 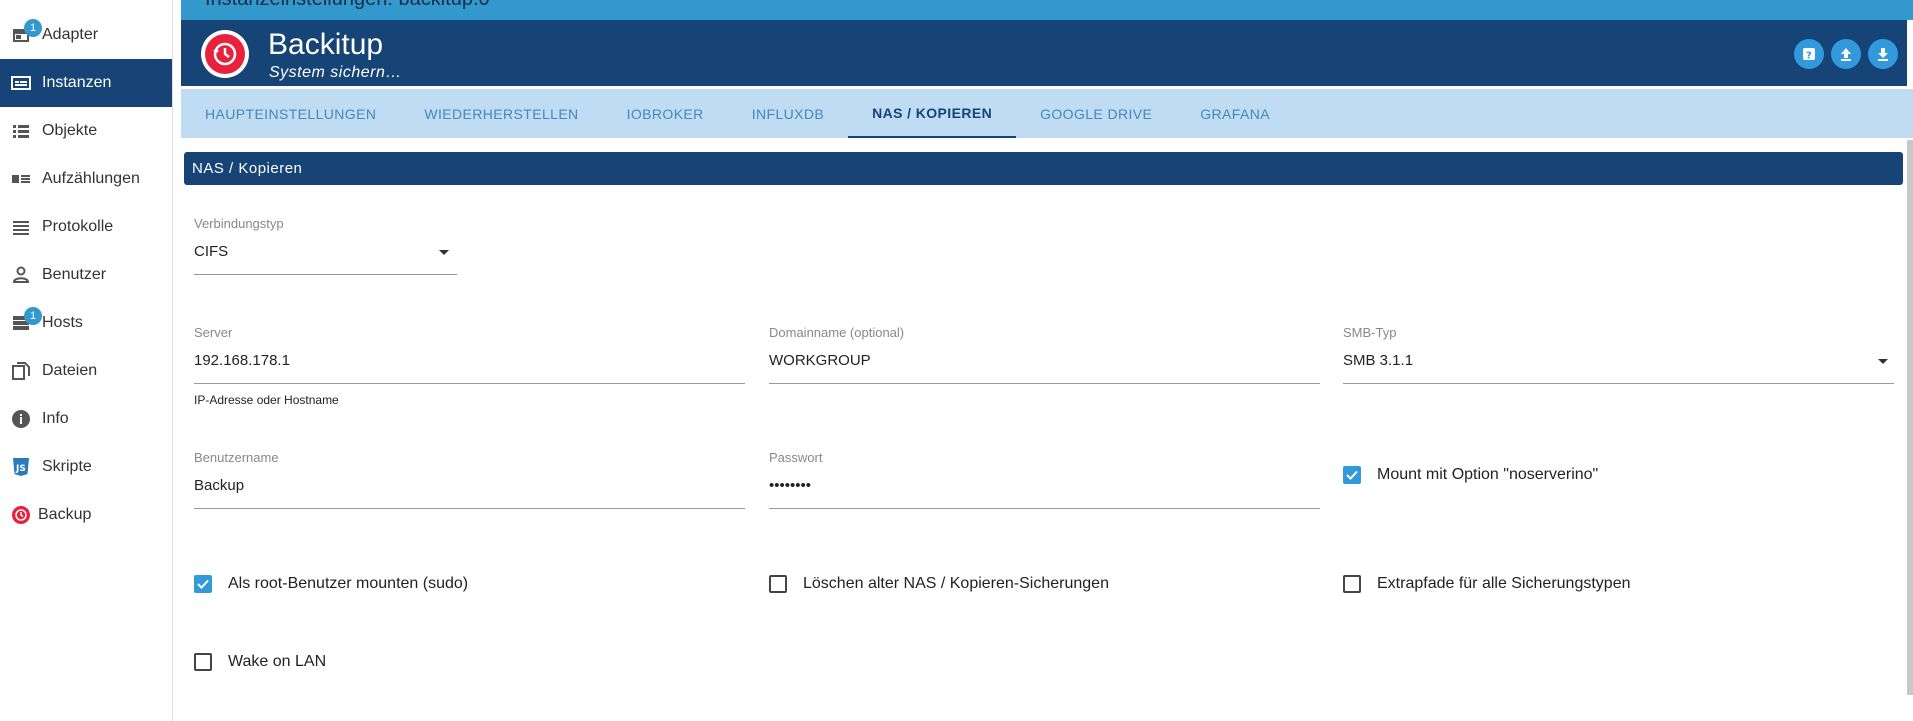 I want to click on wake-on-lan-checkbox: Wake on LAN, so click(x=260, y=662).